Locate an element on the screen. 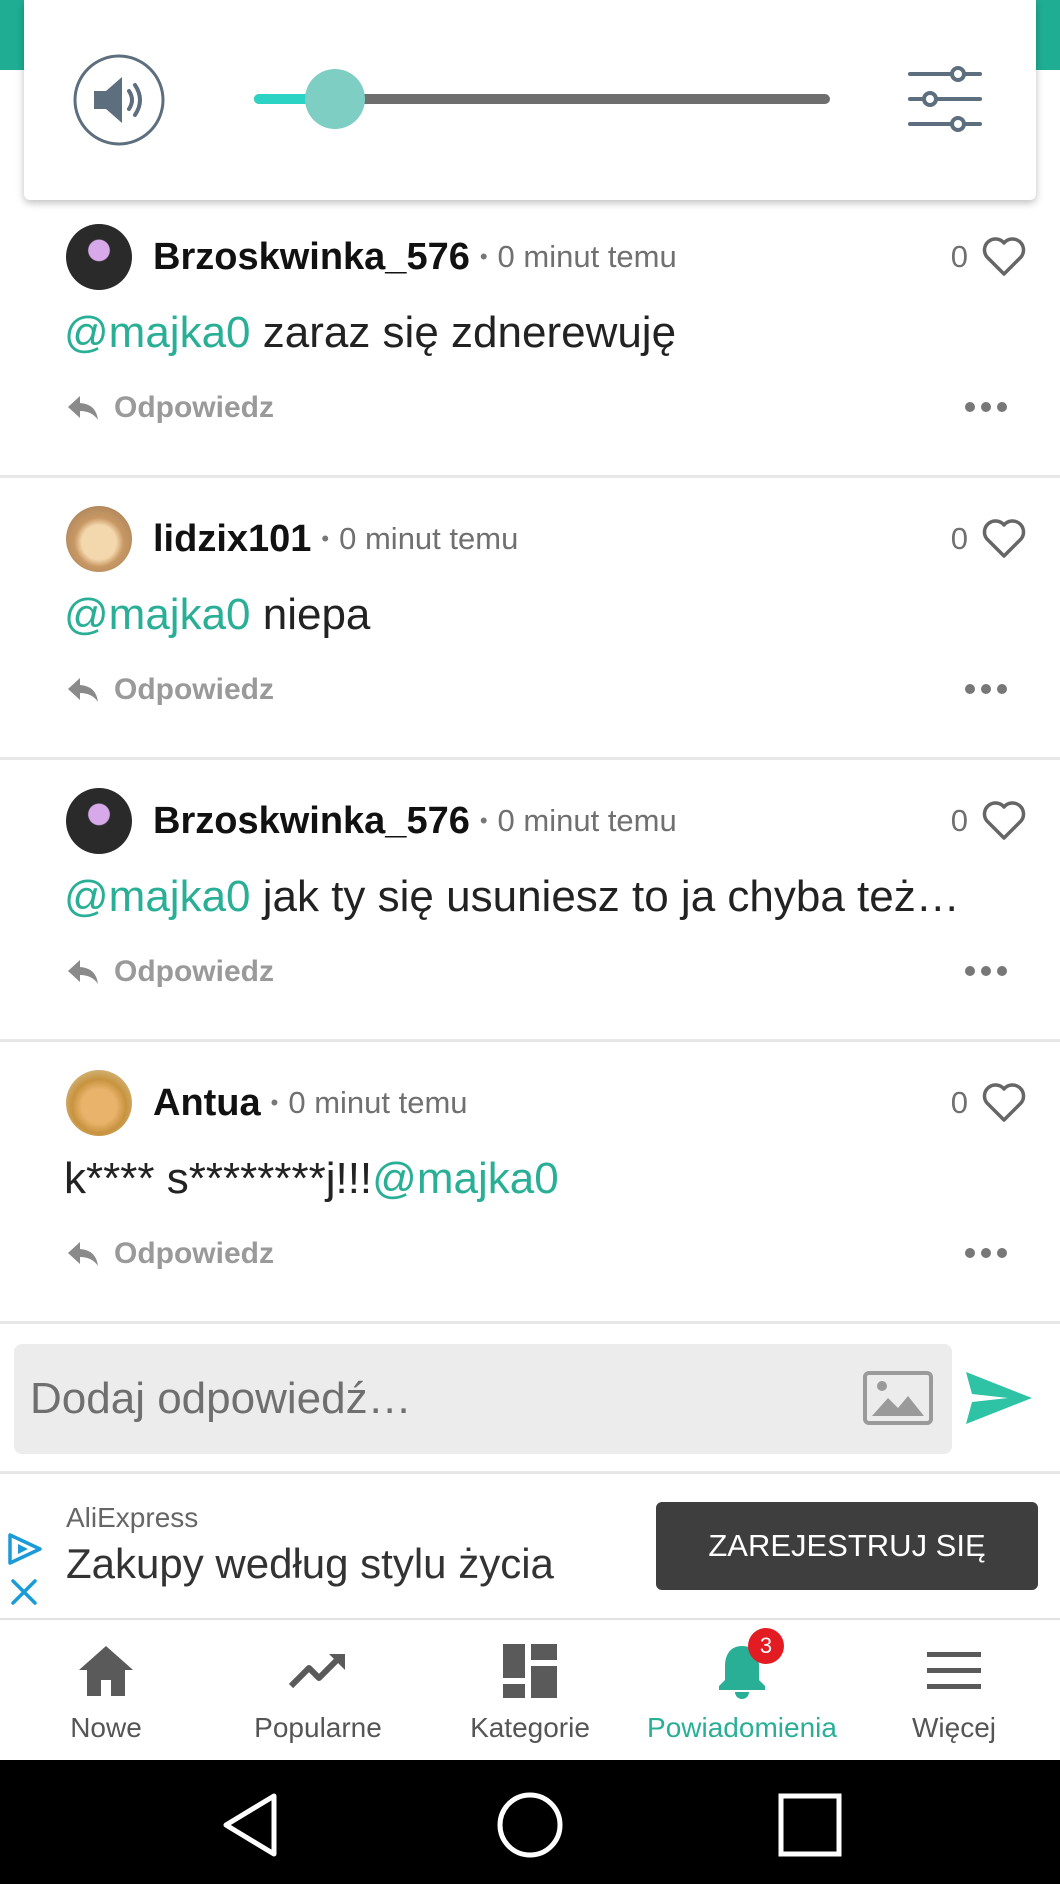 The height and width of the screenshot is (1884, 1060). nav-item-nowe: Nowe is located at coordinates (106, 1690).